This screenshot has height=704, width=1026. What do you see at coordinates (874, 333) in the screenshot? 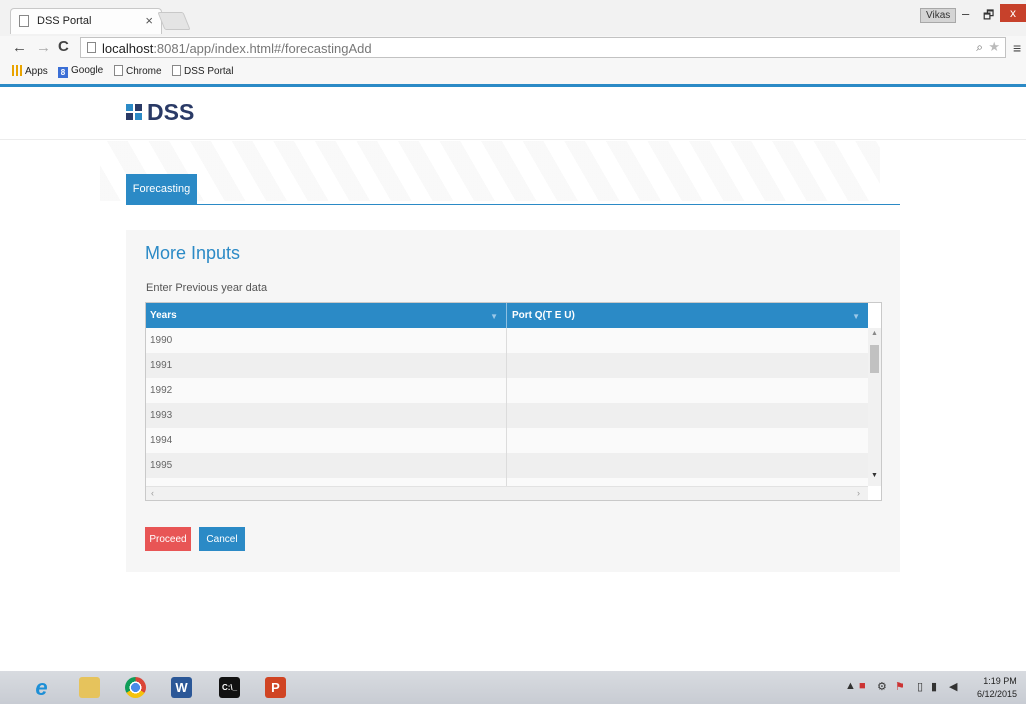
I see `scroll-up-icon: ▲` at bounding box center [874, 333].